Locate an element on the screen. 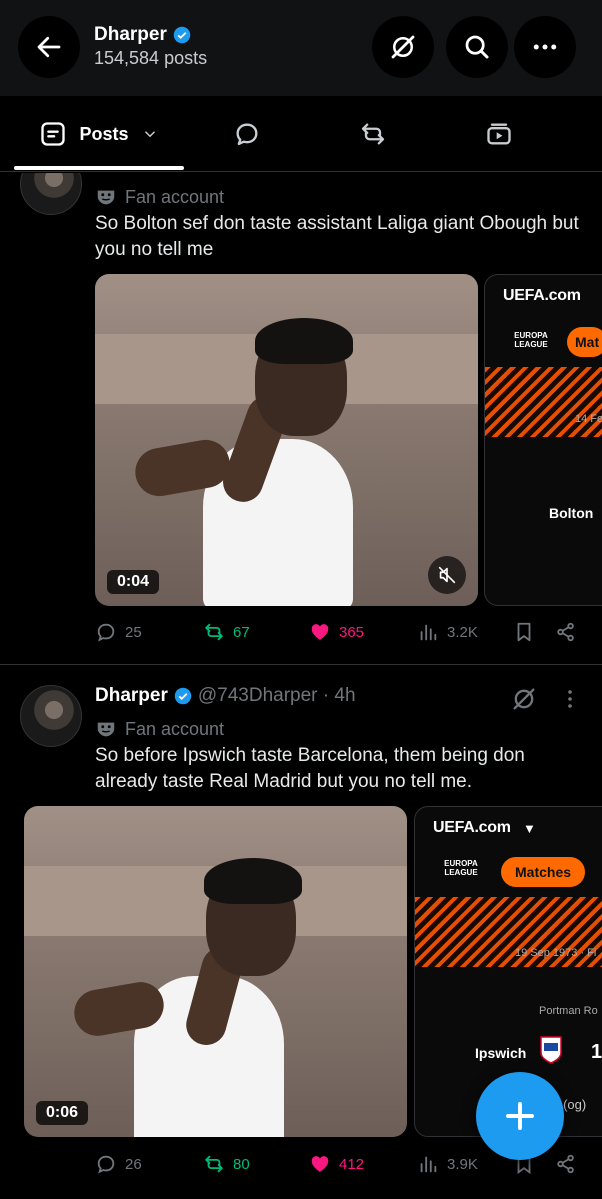 Image resolution: width=602 pixels, height=1199 pixels. tab-media is located at coordinates (499, 134).